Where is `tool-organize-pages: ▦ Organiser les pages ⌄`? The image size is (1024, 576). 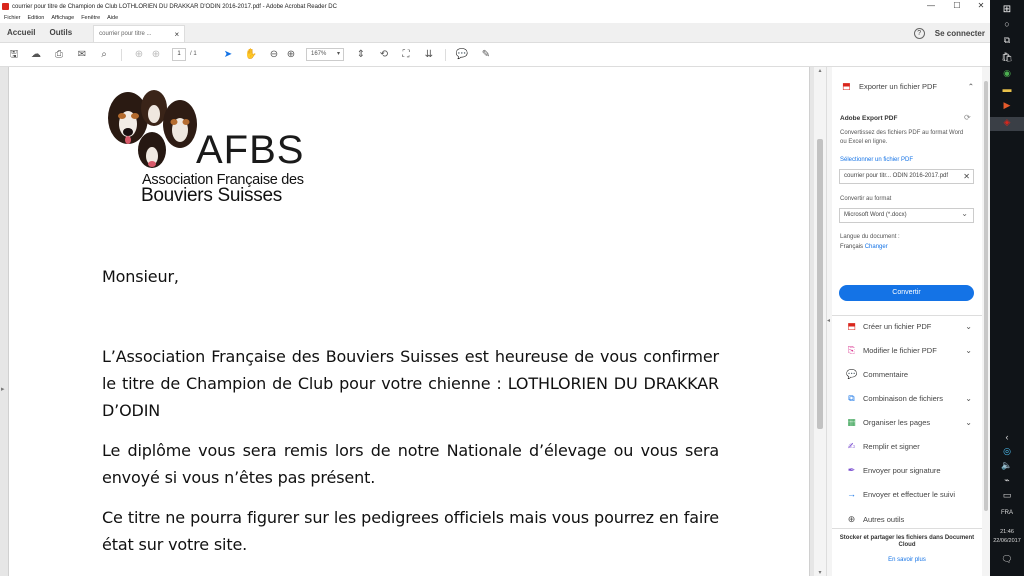
tool-organize-pages: ▦ Organiser les pages ⌄ is located at coordinates (909, 422).